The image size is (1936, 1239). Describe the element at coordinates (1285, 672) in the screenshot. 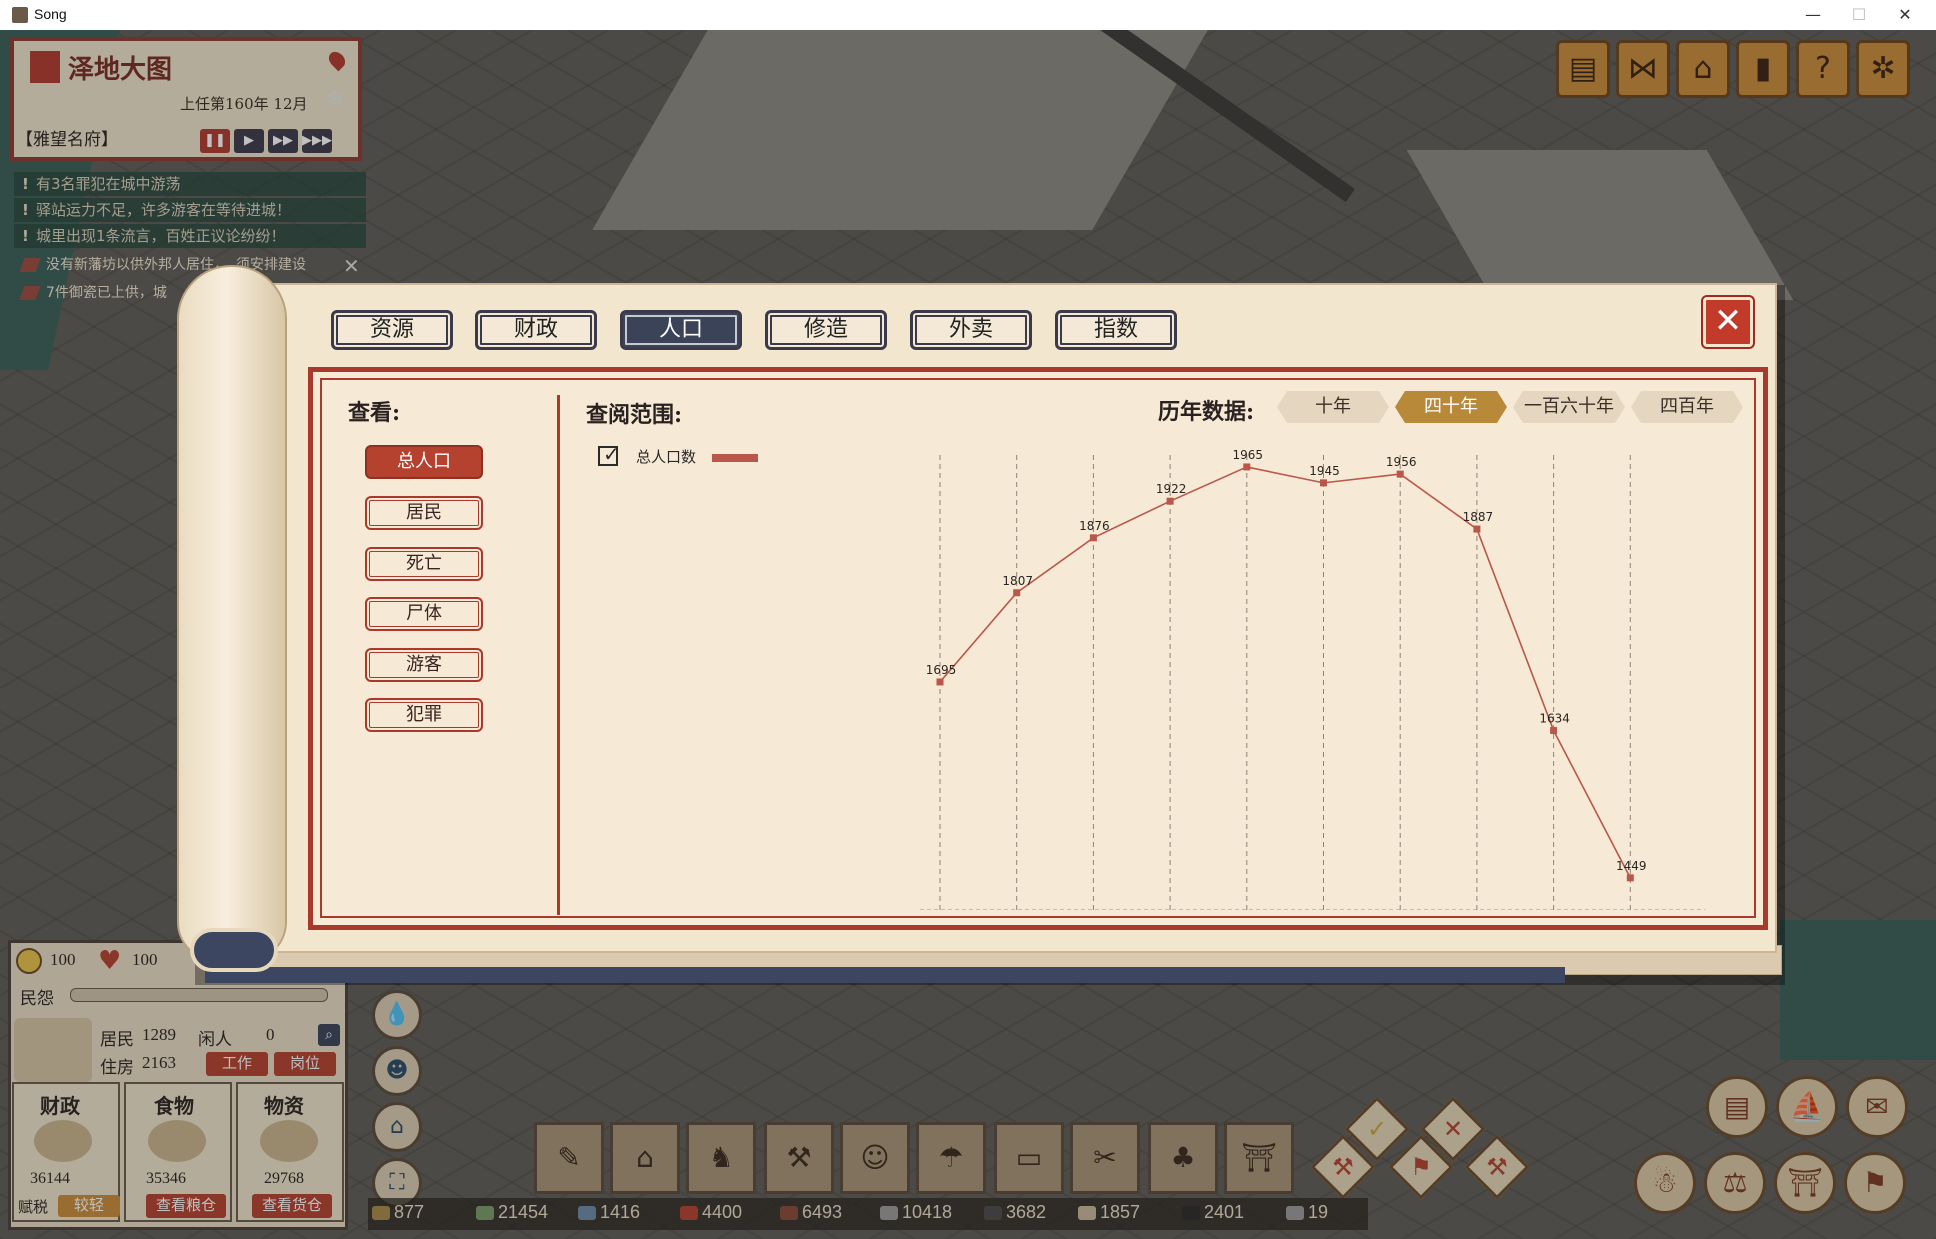

I see `series-line` at that location.